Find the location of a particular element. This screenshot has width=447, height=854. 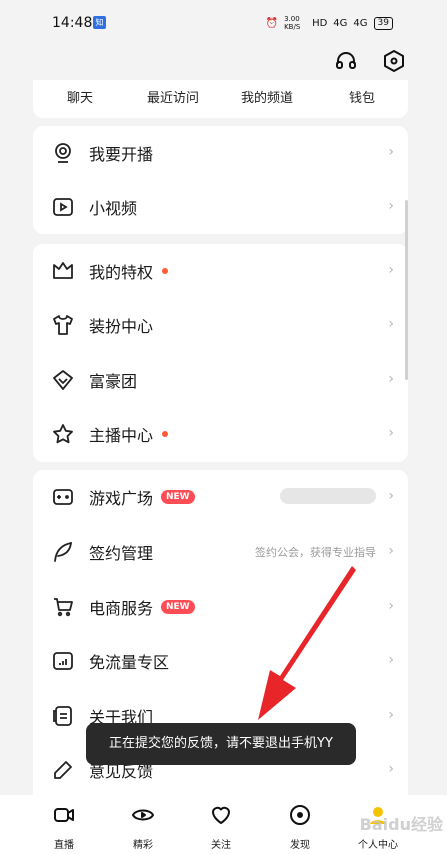

menu-row-free-data: 免流量专区 › is located at coordinates (220, 661).